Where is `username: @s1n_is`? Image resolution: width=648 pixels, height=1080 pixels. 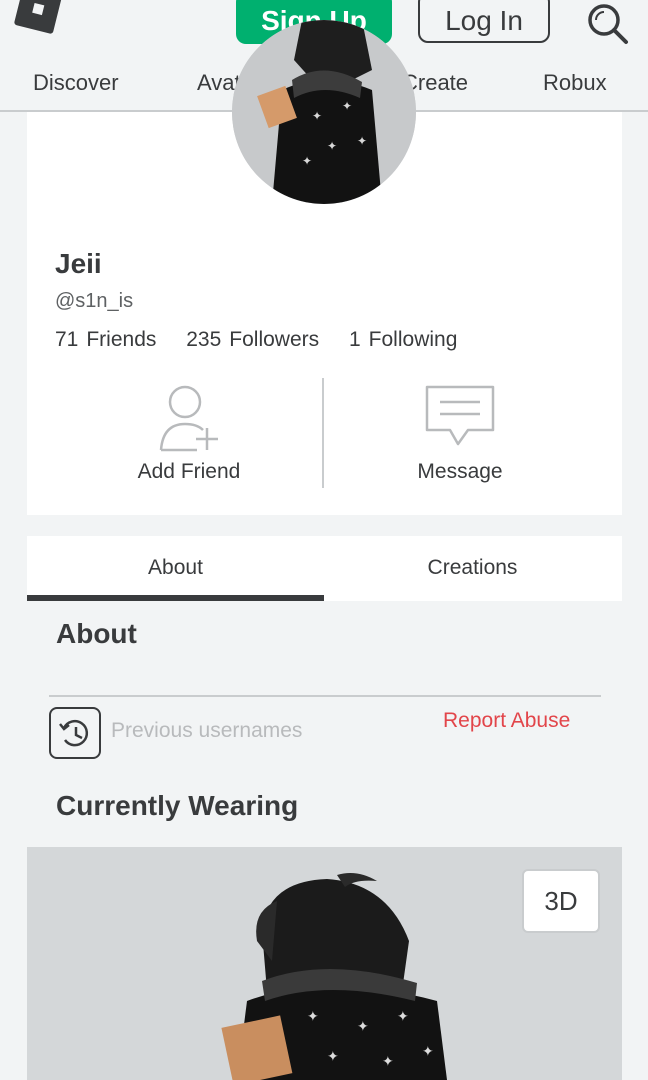 username: @s1n_is is located at coordinates (94, 301).